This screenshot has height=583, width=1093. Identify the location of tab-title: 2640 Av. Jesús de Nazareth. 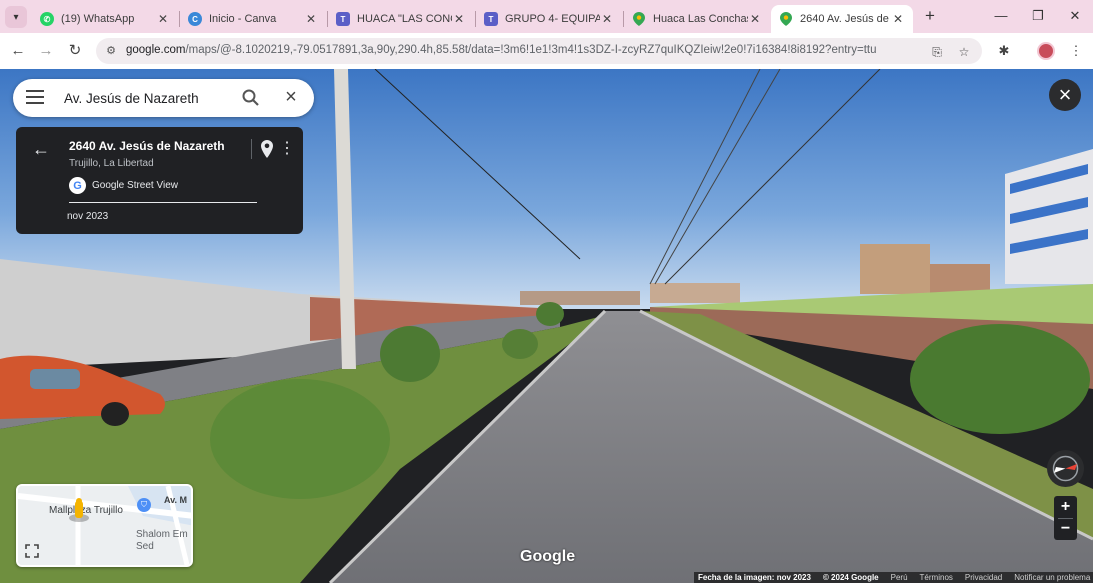
(845, 19).